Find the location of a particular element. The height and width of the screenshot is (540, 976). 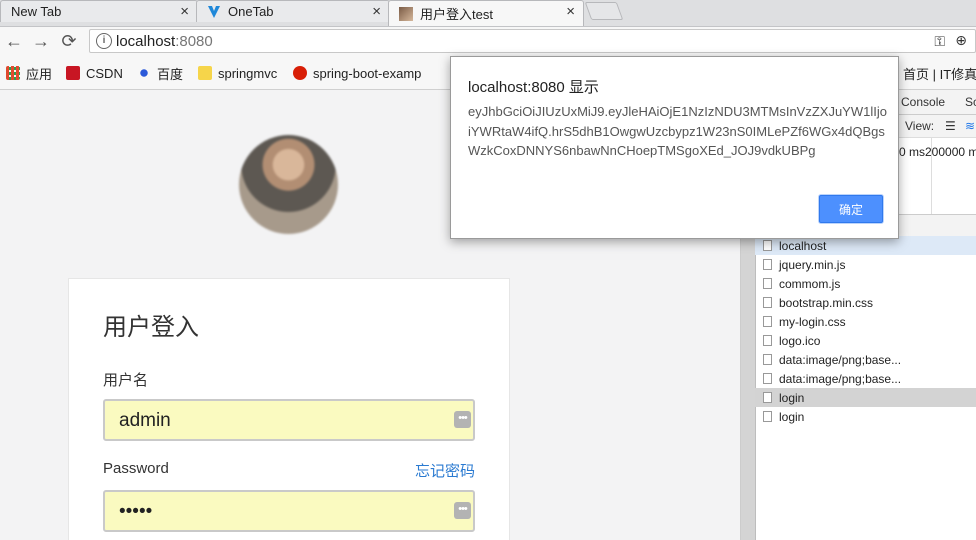

tab-label: 用户登入test is located at coordinates (456, 14).